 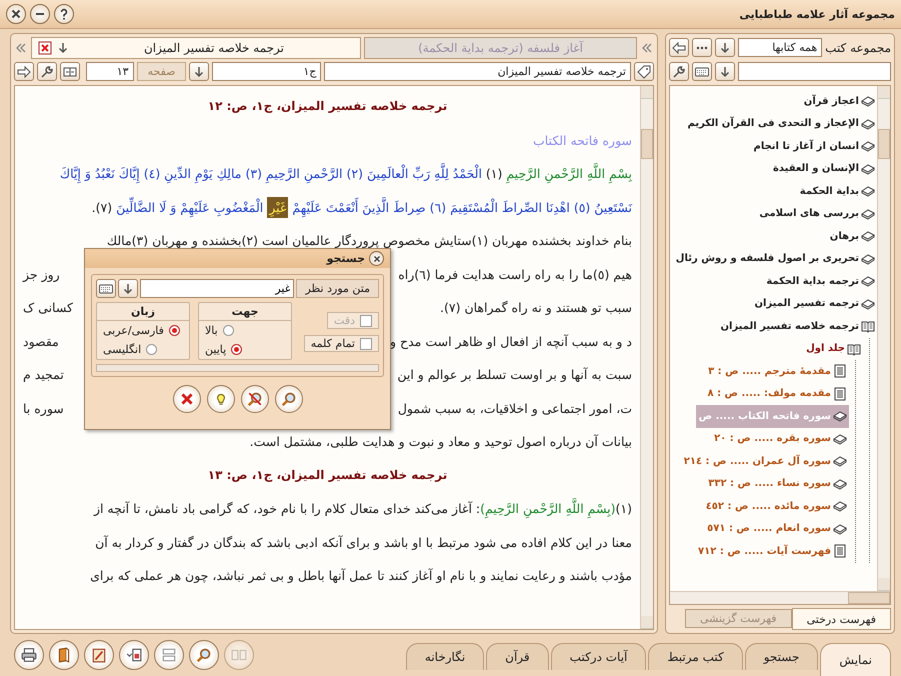 What do you see at coordinates (133, 330) in the screenshot?
I see `radio-label: فارسی/عربی` at bounding box center [133, 330].